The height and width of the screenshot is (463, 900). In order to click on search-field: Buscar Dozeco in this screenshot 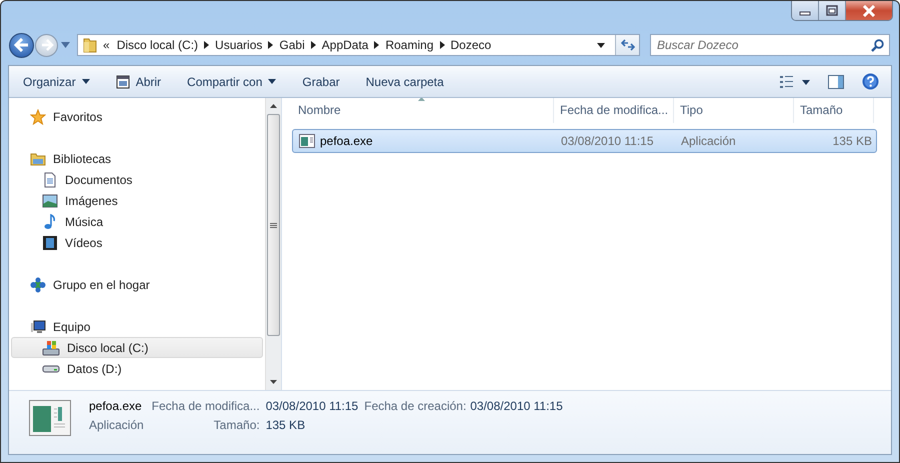, I will do `click(770, 45)`.